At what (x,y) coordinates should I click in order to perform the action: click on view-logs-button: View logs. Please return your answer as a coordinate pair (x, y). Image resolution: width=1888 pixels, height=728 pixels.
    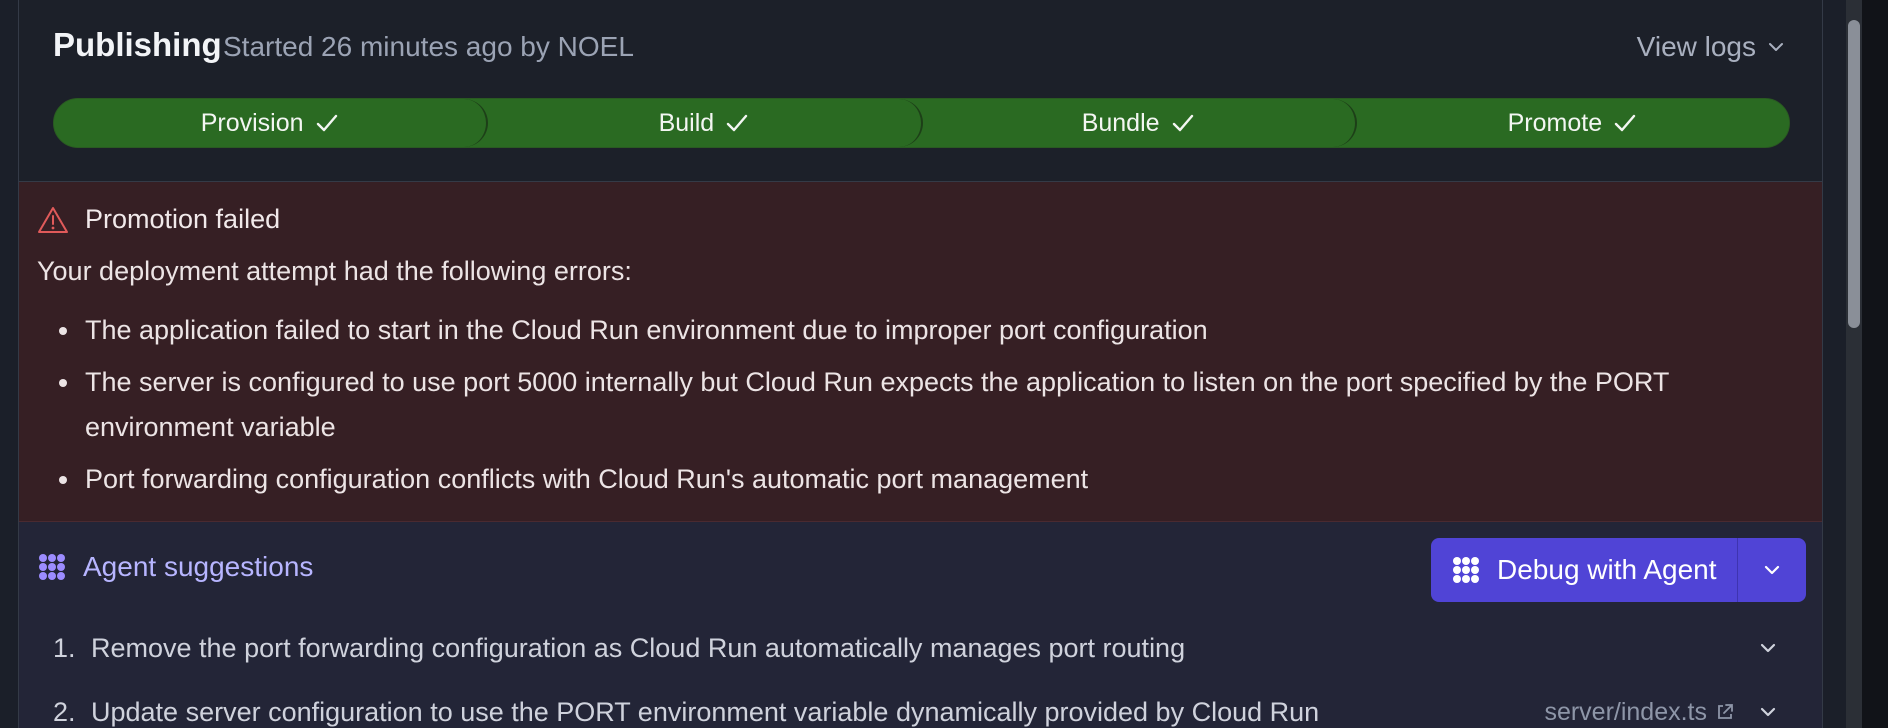
    Looking at the image, I should click on (1711, 47).